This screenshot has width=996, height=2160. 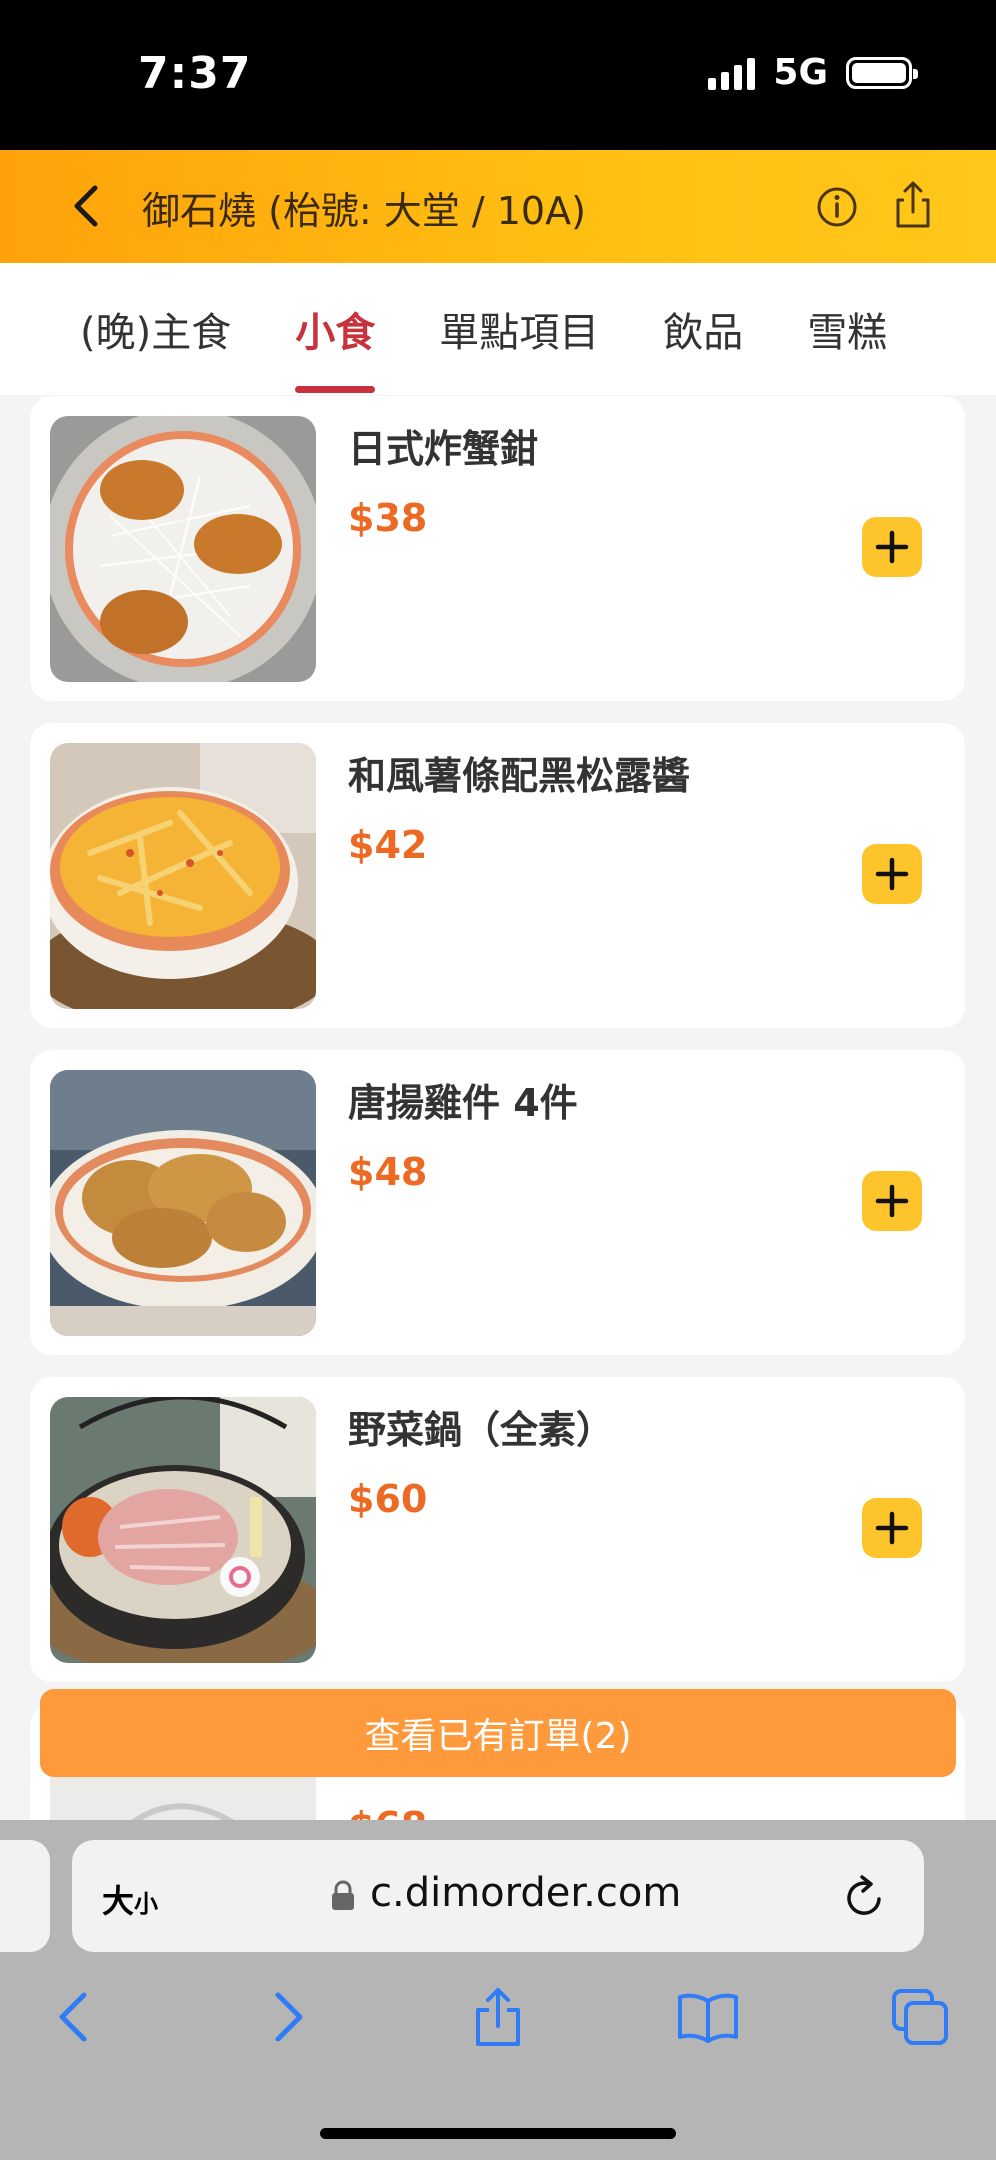 I want to click on menu-item-card: 和風薯條配黑松露醬 $42, so click(x=497, y=875).